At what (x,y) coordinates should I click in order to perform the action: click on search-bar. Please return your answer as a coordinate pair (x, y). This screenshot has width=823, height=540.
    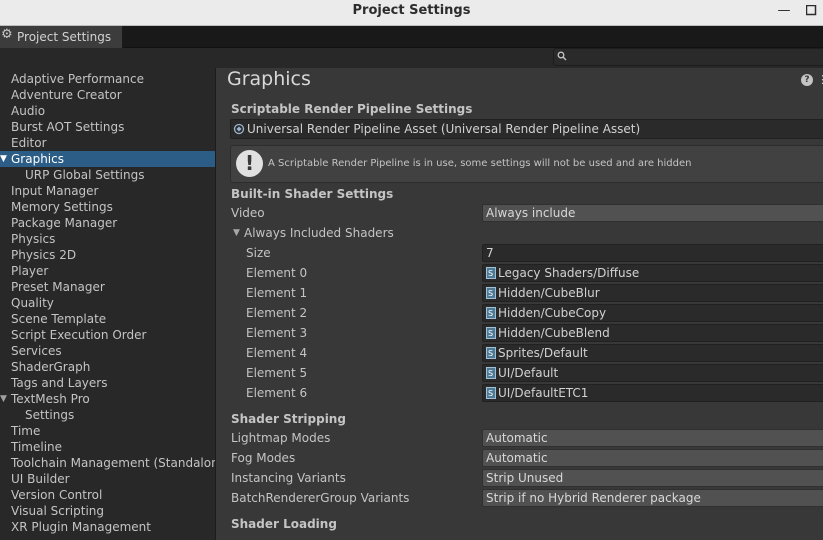
    Looking at the image, I should click on (411, 58).